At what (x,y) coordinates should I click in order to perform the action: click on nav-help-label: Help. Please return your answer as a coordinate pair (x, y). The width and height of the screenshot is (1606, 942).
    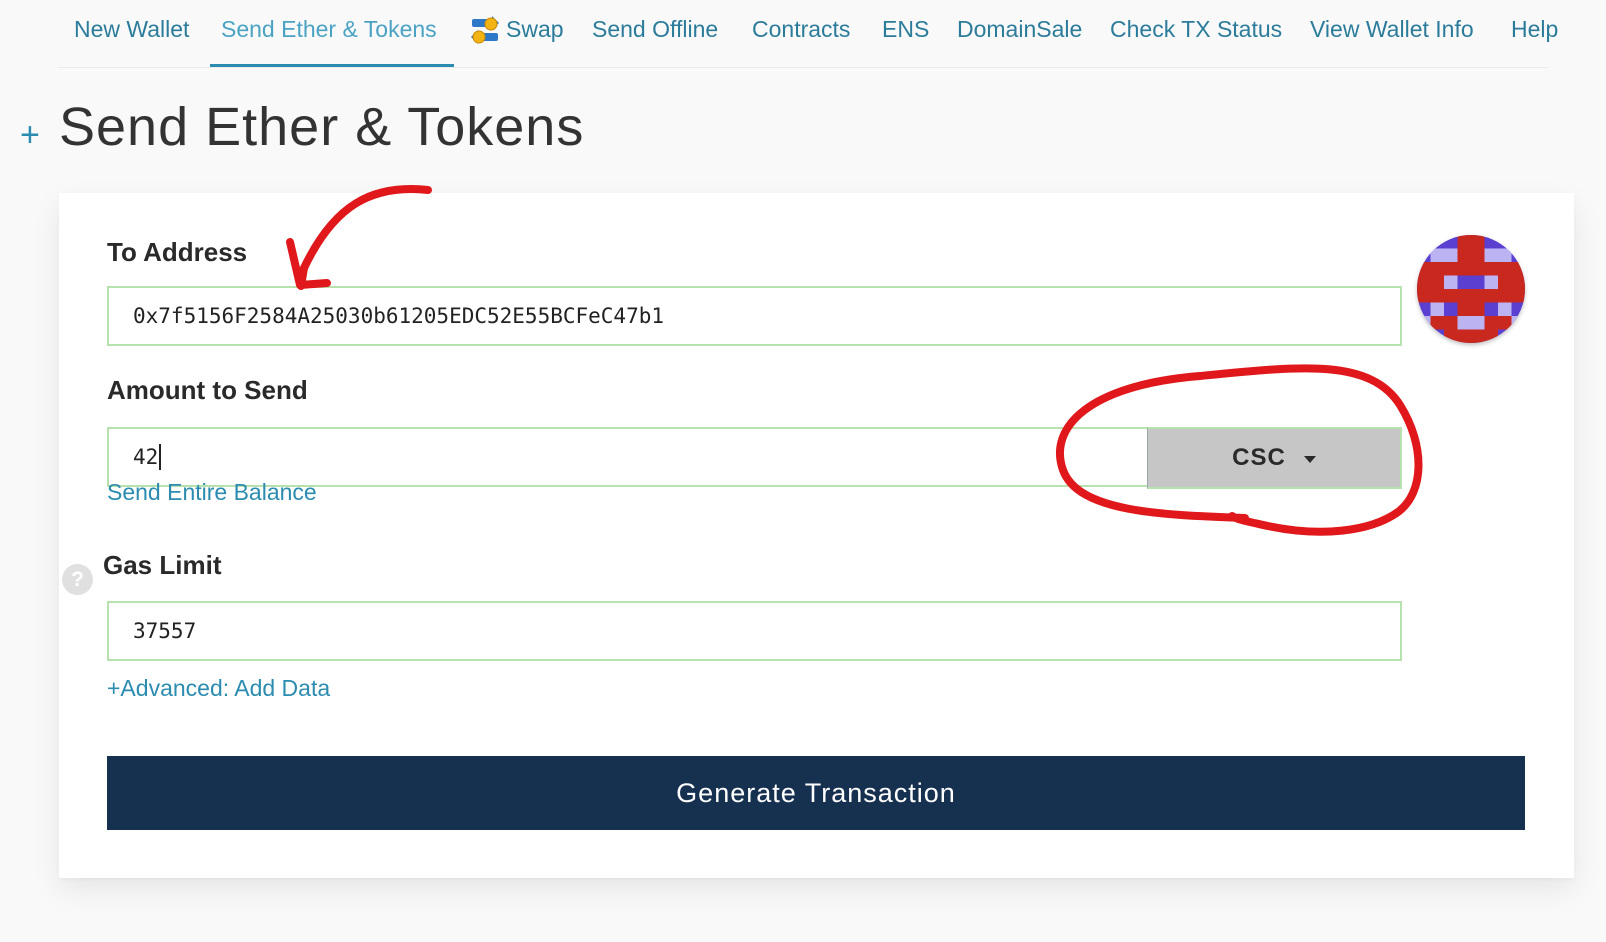
    Looking at the image, I should click on (1535, 29).